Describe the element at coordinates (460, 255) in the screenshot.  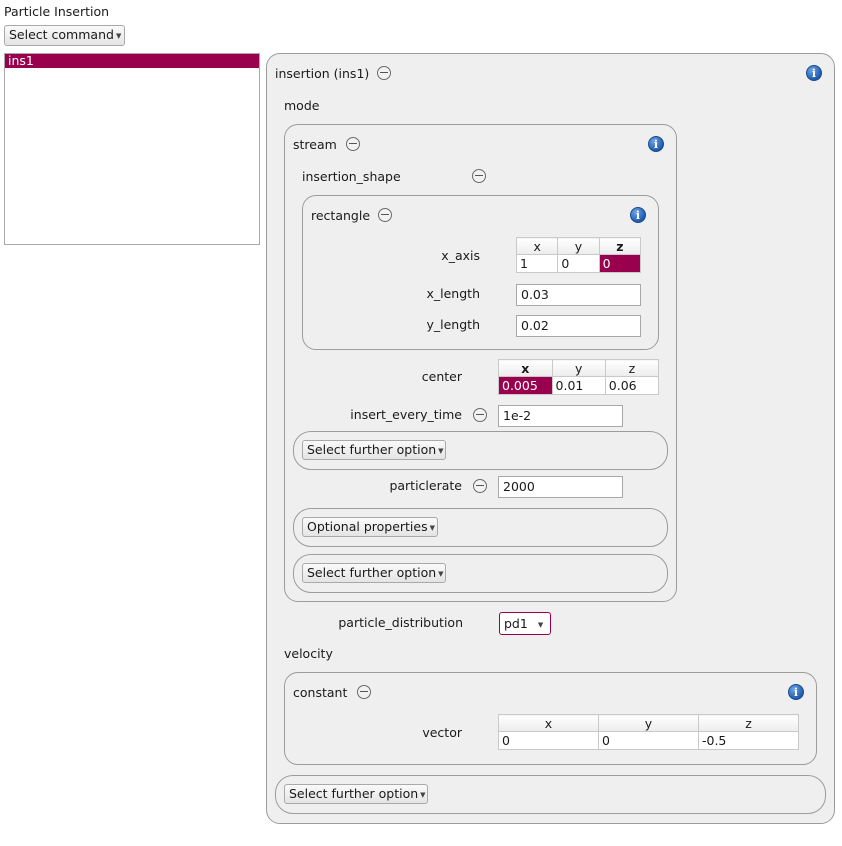
I see `x-axis-label: x_axis` at that location.